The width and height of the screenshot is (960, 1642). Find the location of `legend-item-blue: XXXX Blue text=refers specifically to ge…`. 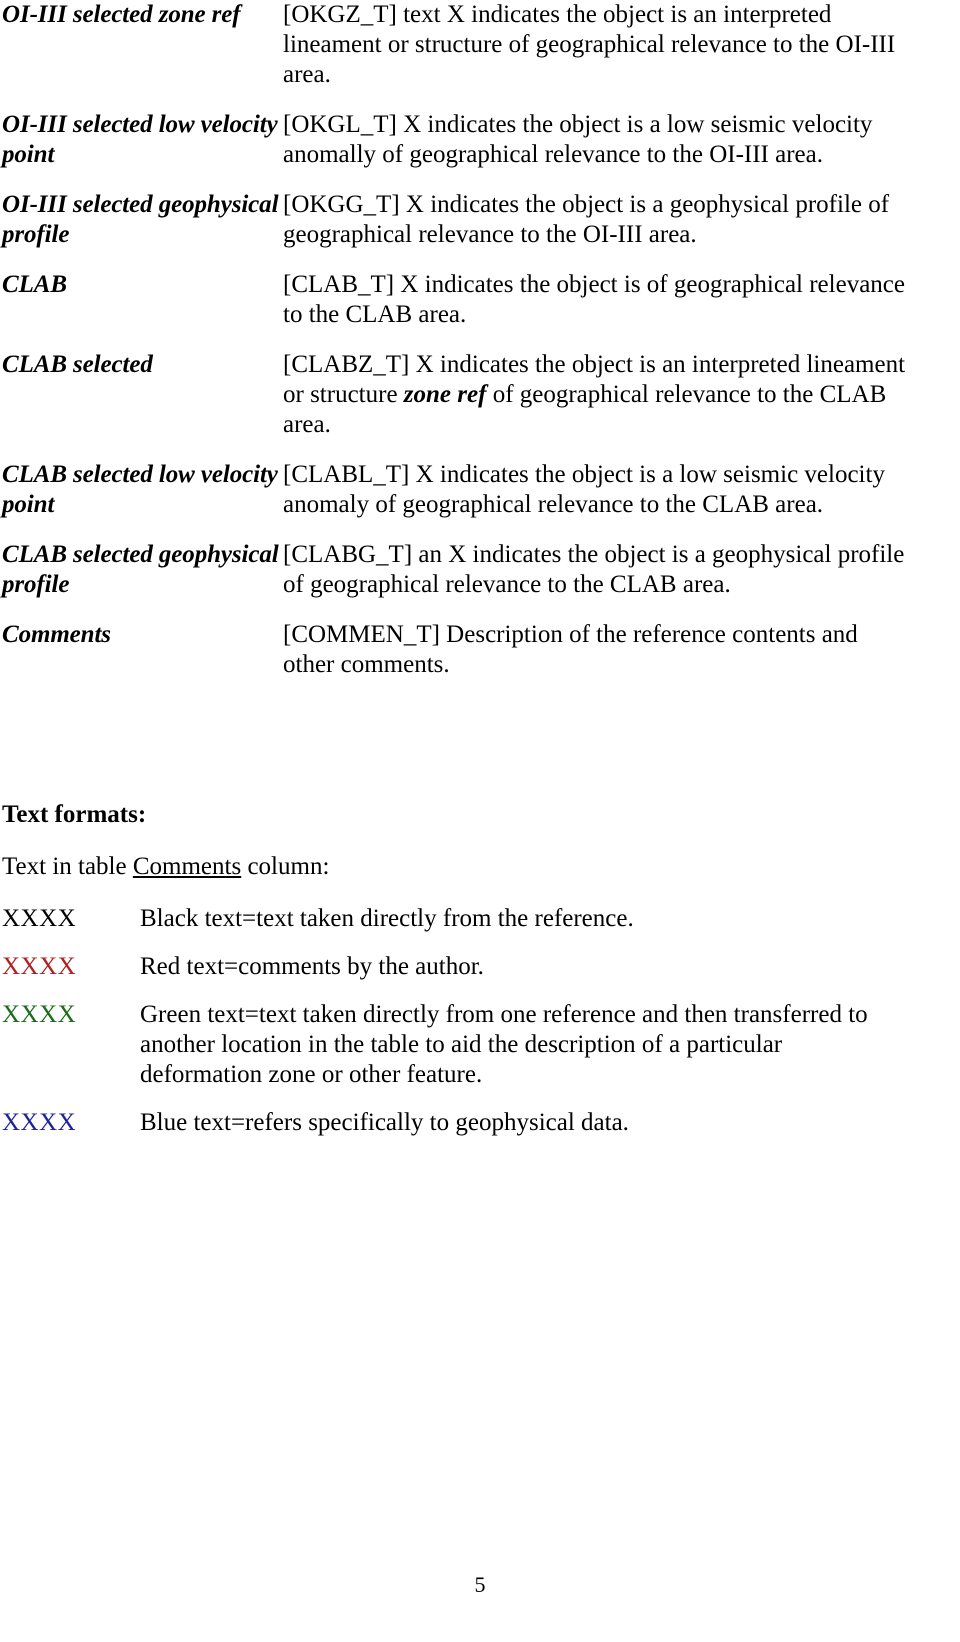

legend-item-blue: XXXX Blue text=refers specifically to ge… is located at coordinates (480, 1123).